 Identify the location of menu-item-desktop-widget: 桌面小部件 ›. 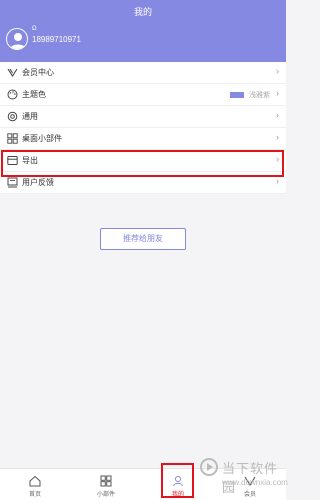
(143, 139).